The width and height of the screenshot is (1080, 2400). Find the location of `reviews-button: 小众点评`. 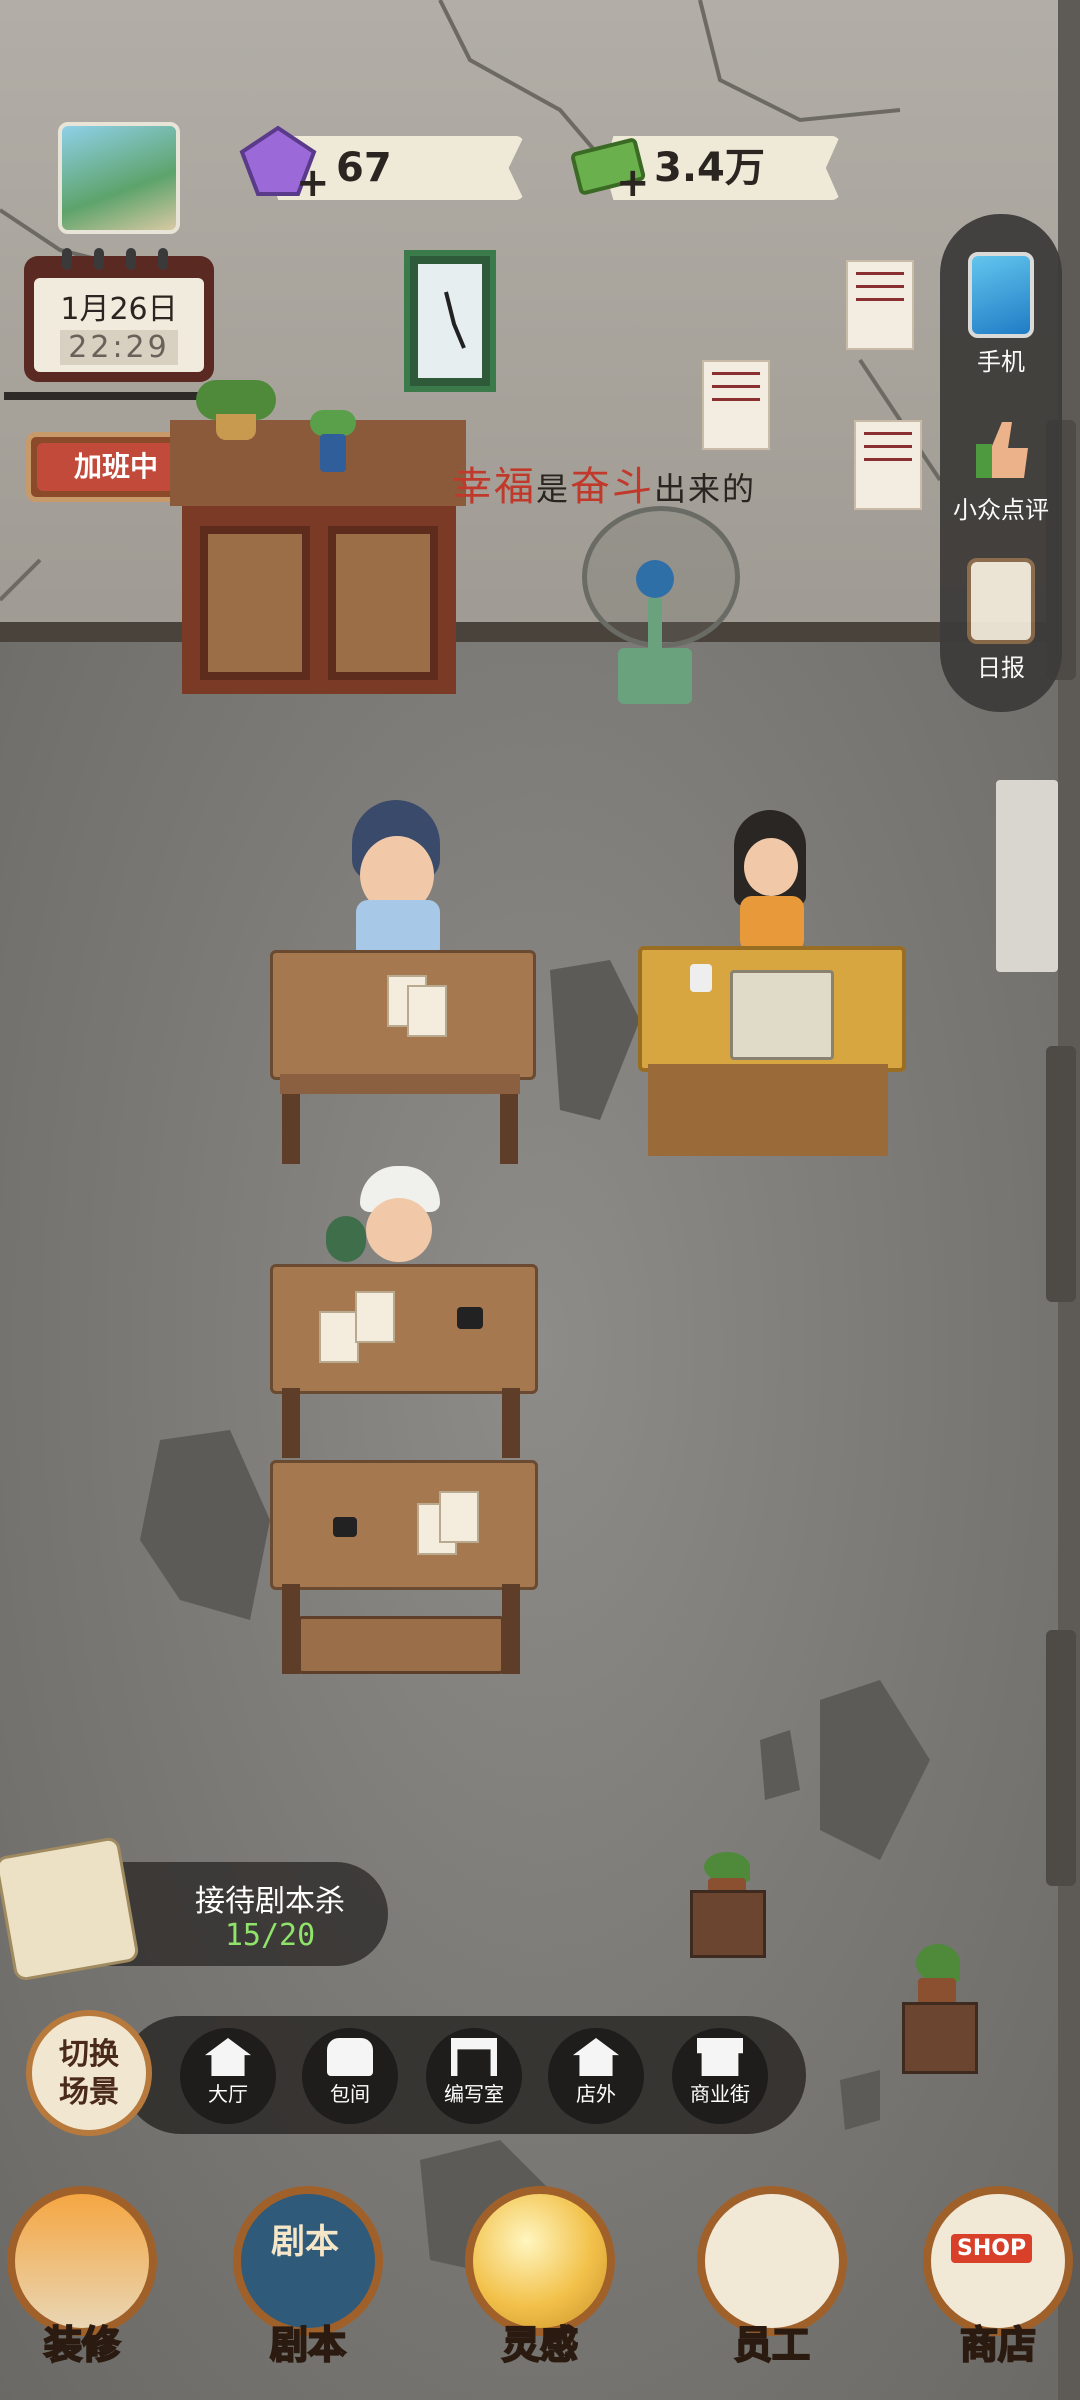

reviews-button: 小众点评 is located at coordinates (1001, 466).